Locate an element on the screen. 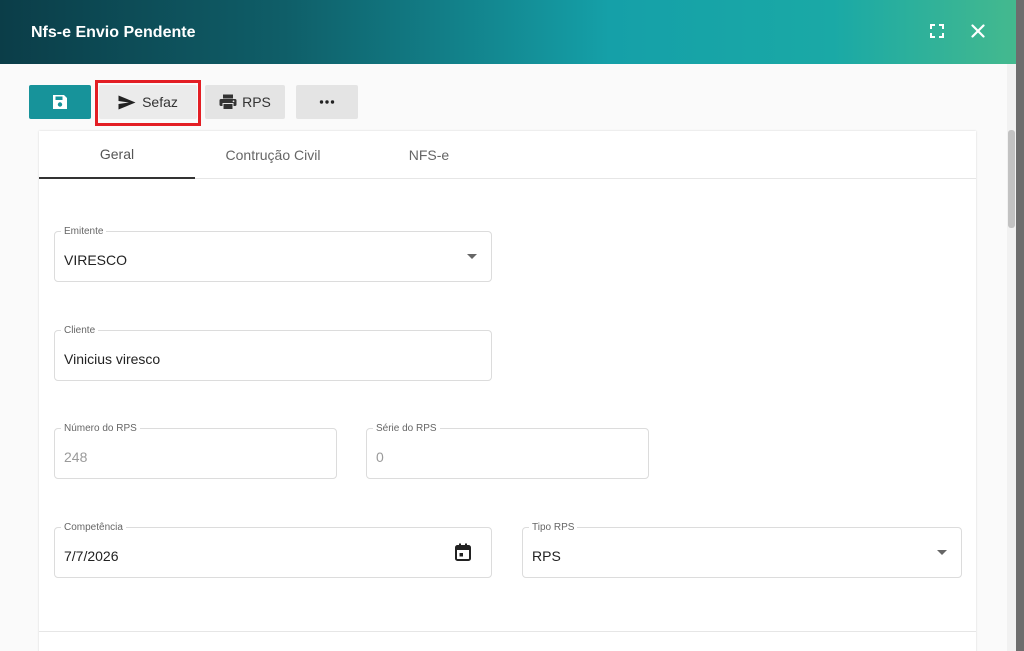  section-divider is located at coordinates (507, 631).